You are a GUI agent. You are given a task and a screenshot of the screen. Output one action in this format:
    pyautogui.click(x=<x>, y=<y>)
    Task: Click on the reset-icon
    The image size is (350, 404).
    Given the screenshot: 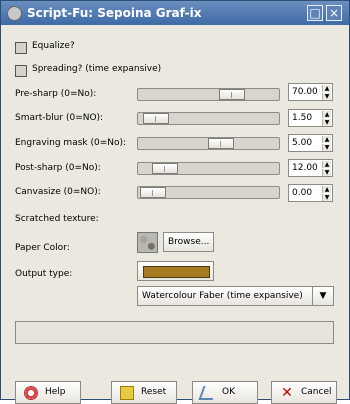 What is the action you would take?
    pyautogui.click(x=127, y=393)
    